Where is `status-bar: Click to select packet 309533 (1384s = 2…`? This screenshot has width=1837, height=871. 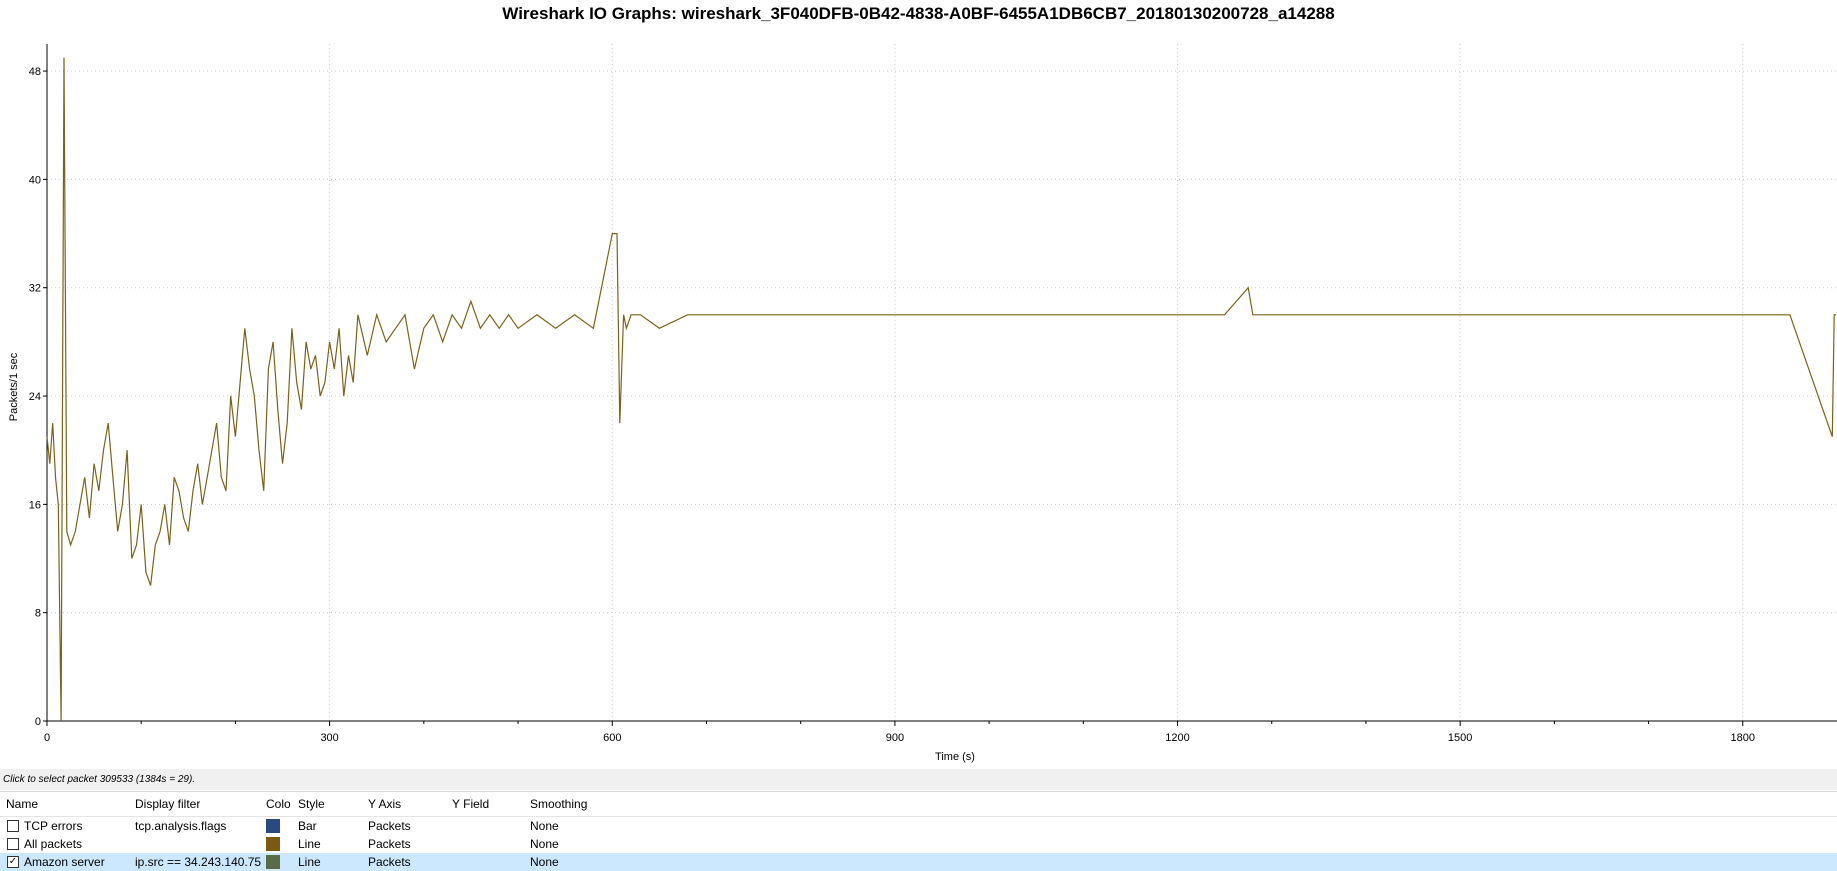 status-bar: Click to select packet 309533 (1384s = 2… is located at coordinates (918, 779).